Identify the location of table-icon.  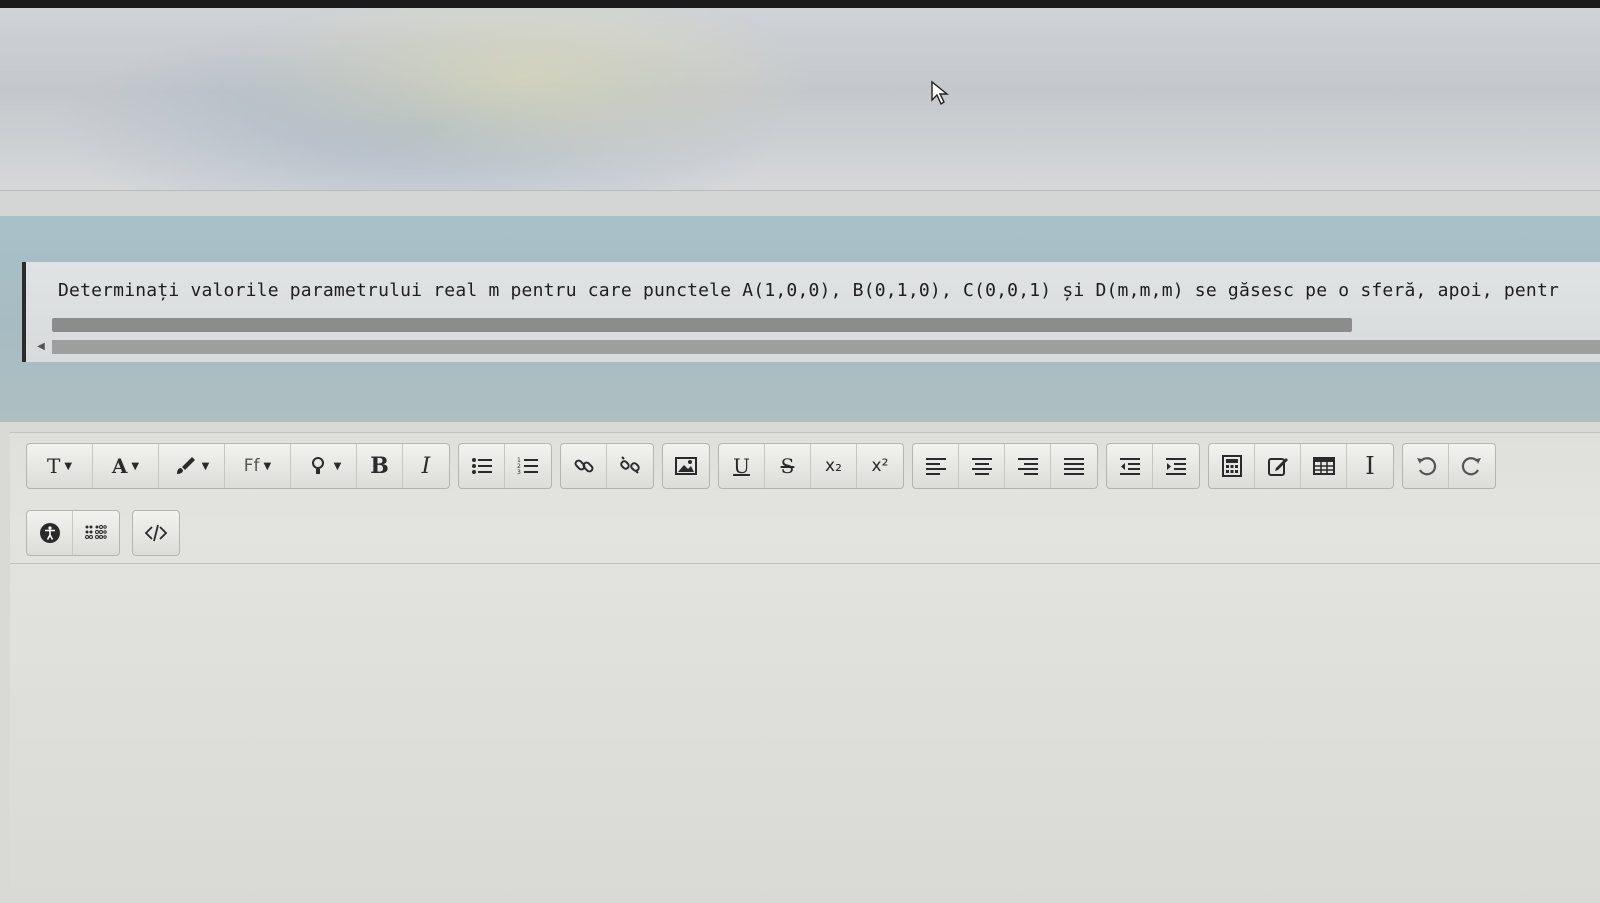
(1323, 466).